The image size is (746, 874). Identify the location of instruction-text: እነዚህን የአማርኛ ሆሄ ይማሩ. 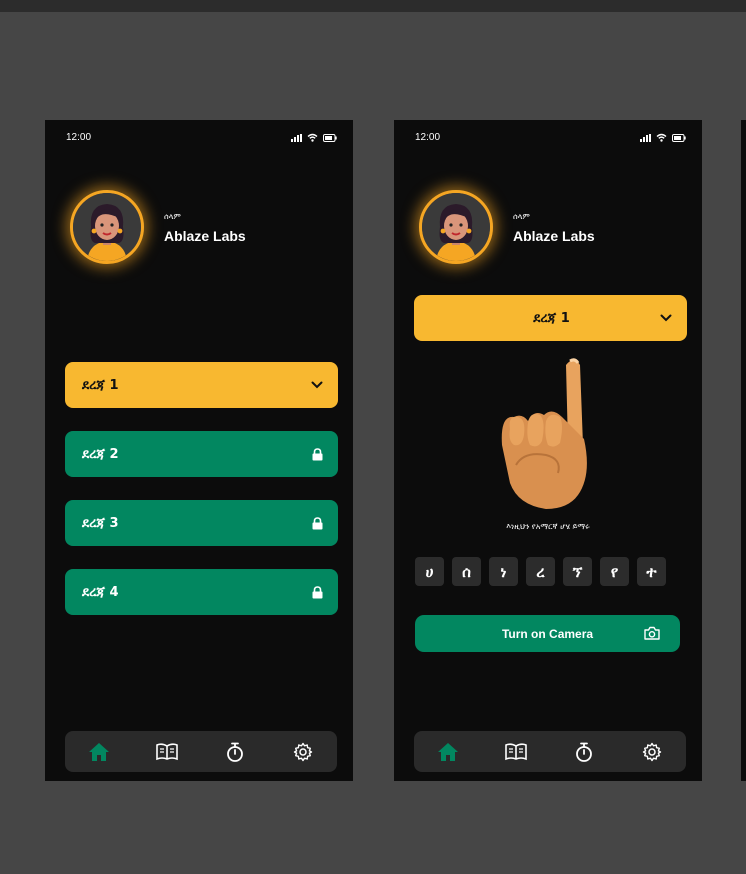
(548, 526).